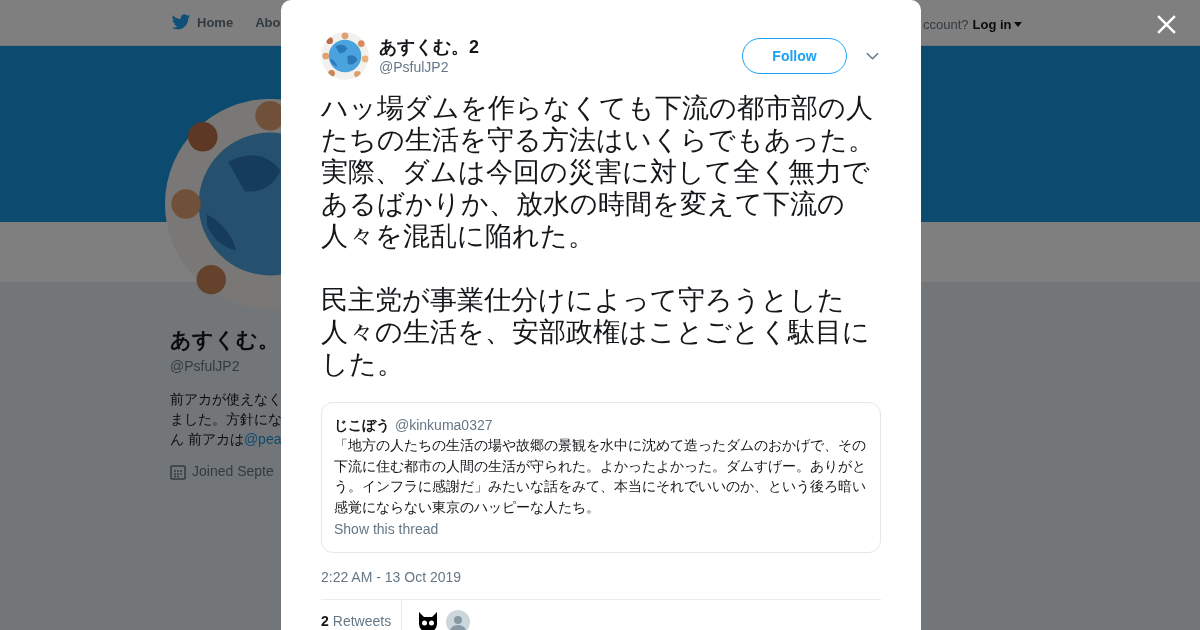 The image size is (1200, 630). What do you see at coordinates (598, 172) in the screenshot?
I see `tweet-text: ハッ場ダムを作らなくても下流の都市部の人たちの生活を守る方法はいくらでもあった。実際、ダムは今回の災害に対して全く無力であるばかりか、放水の時間を変えて下流の人々を混乱に陥れた。` at bounding box center [598, 172].